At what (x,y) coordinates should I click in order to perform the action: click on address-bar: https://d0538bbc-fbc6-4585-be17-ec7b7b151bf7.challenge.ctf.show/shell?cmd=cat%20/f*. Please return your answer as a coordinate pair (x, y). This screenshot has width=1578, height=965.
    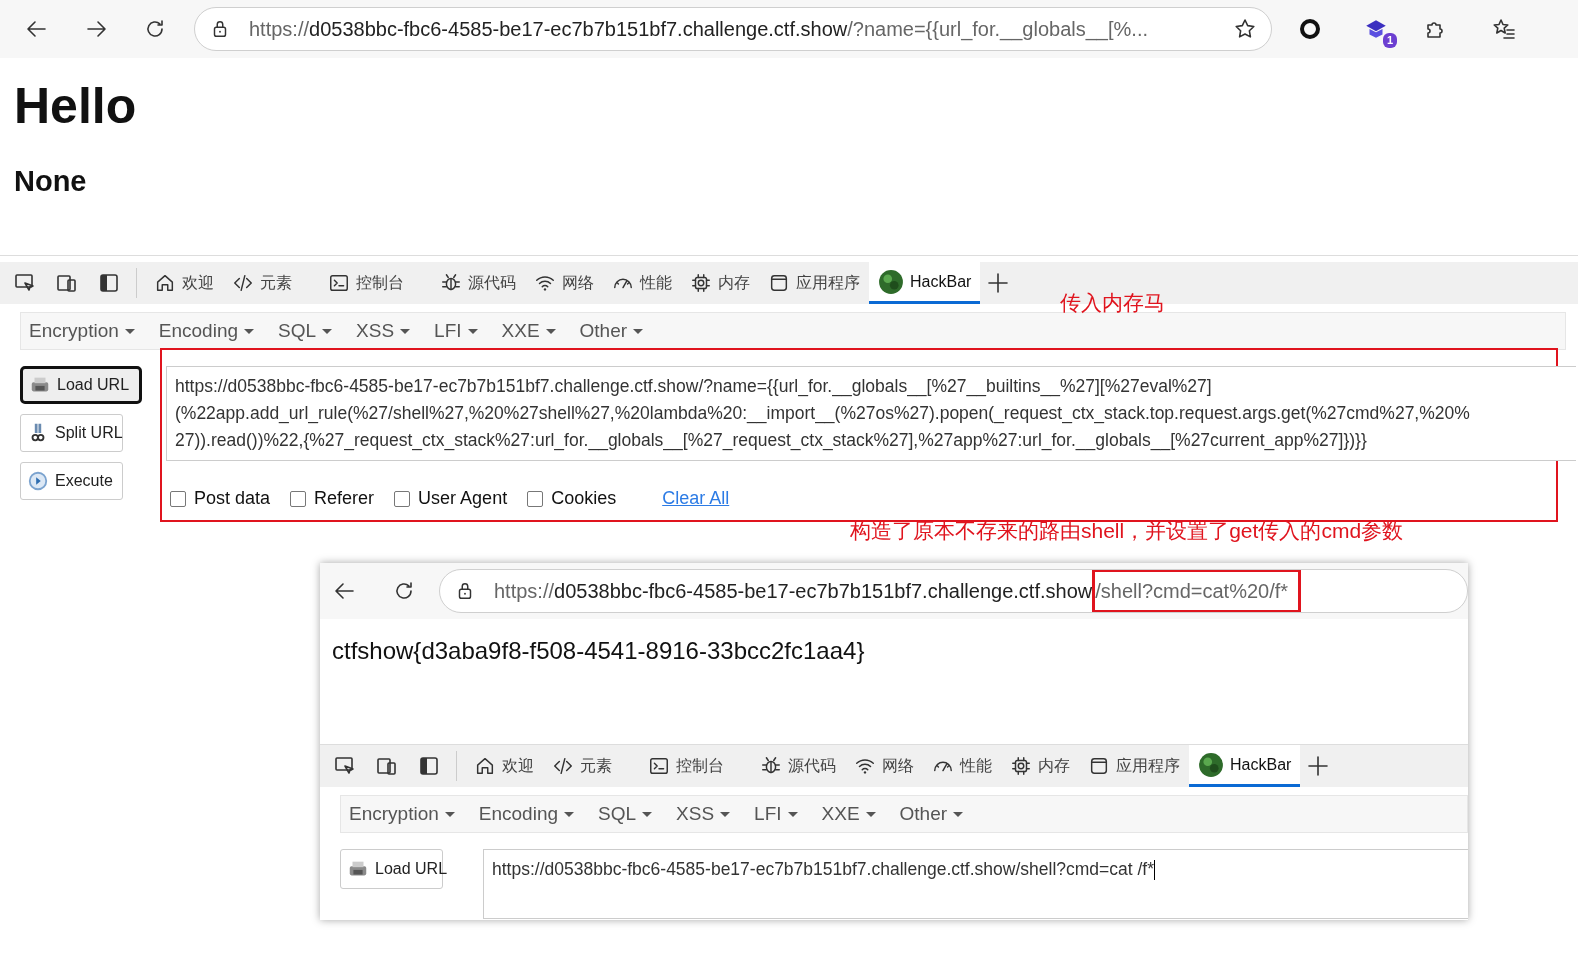
    Looking at the image, I should click on (953, 591).